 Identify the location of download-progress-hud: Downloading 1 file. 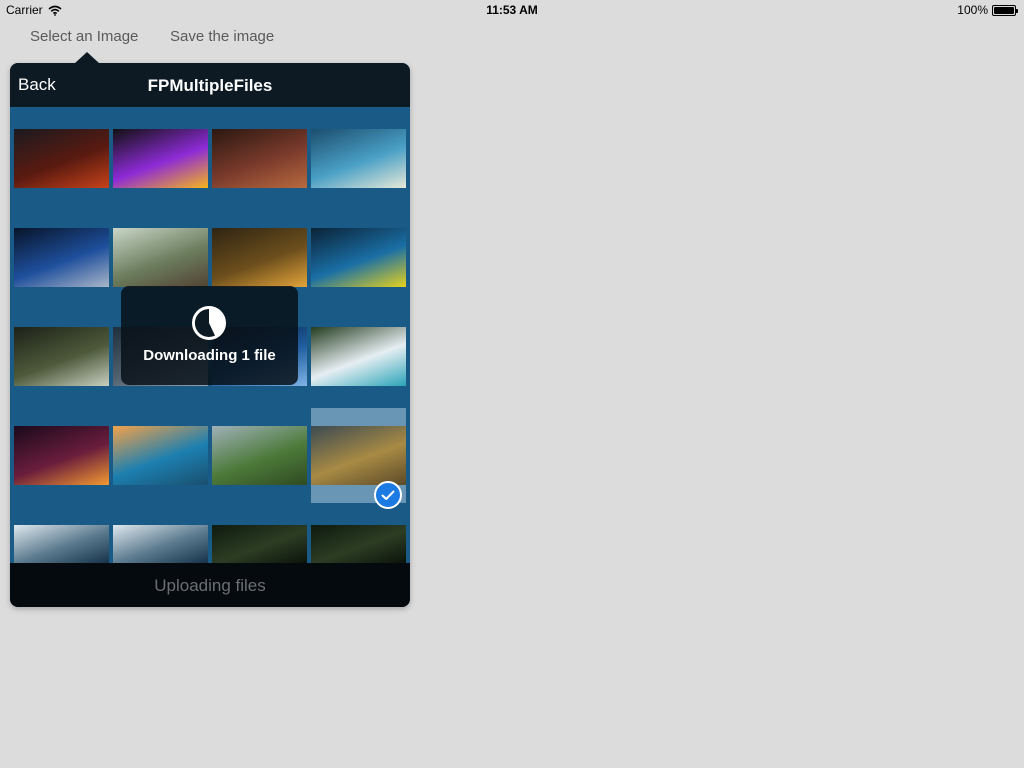
(209, 335).